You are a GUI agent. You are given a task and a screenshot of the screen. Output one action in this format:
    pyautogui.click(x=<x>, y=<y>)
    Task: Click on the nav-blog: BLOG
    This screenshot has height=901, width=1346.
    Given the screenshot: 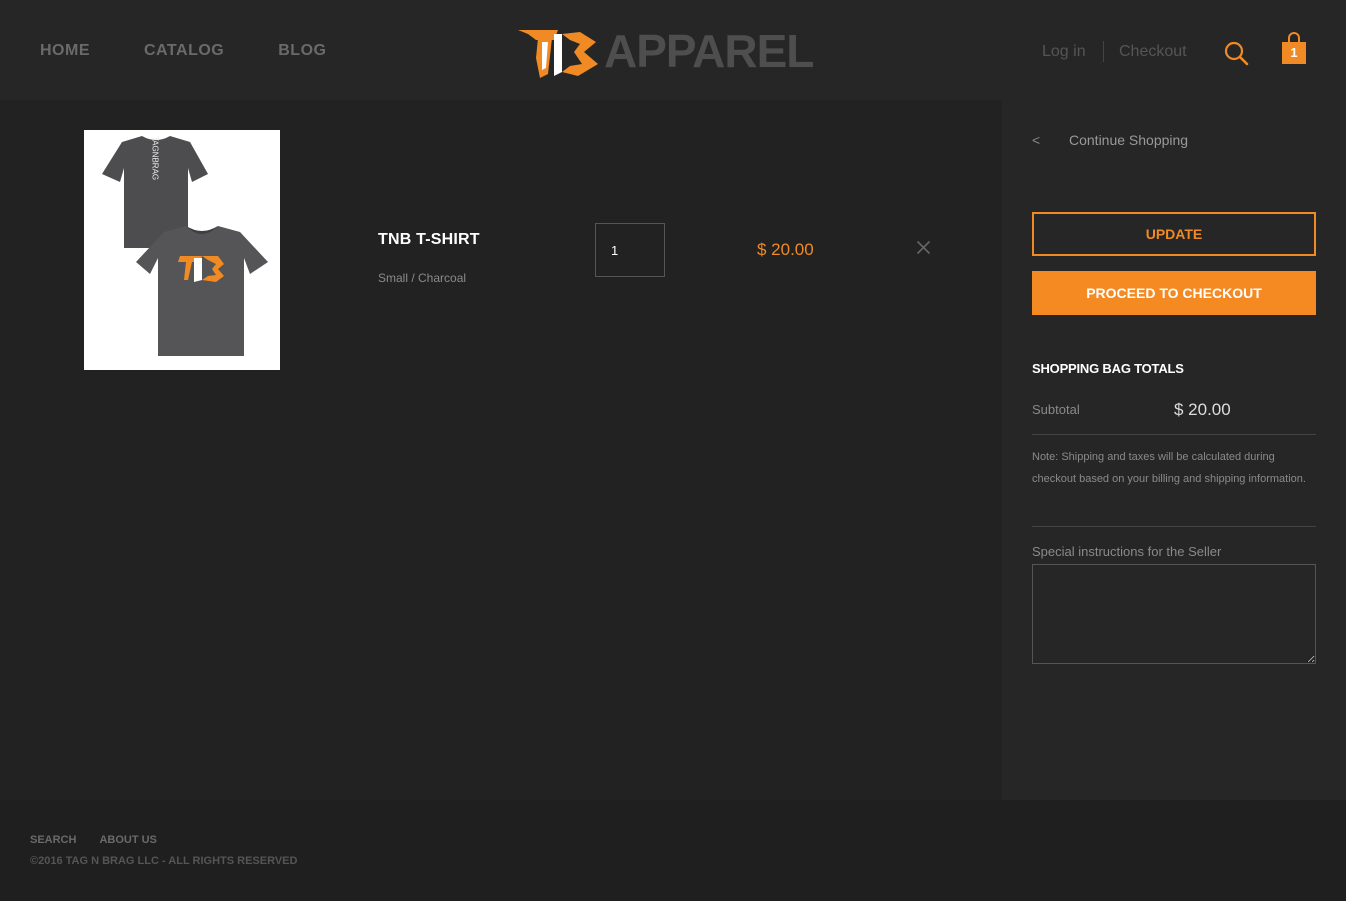 What is the action you would take?
    pyautogui.click(x=302, y=51)
    